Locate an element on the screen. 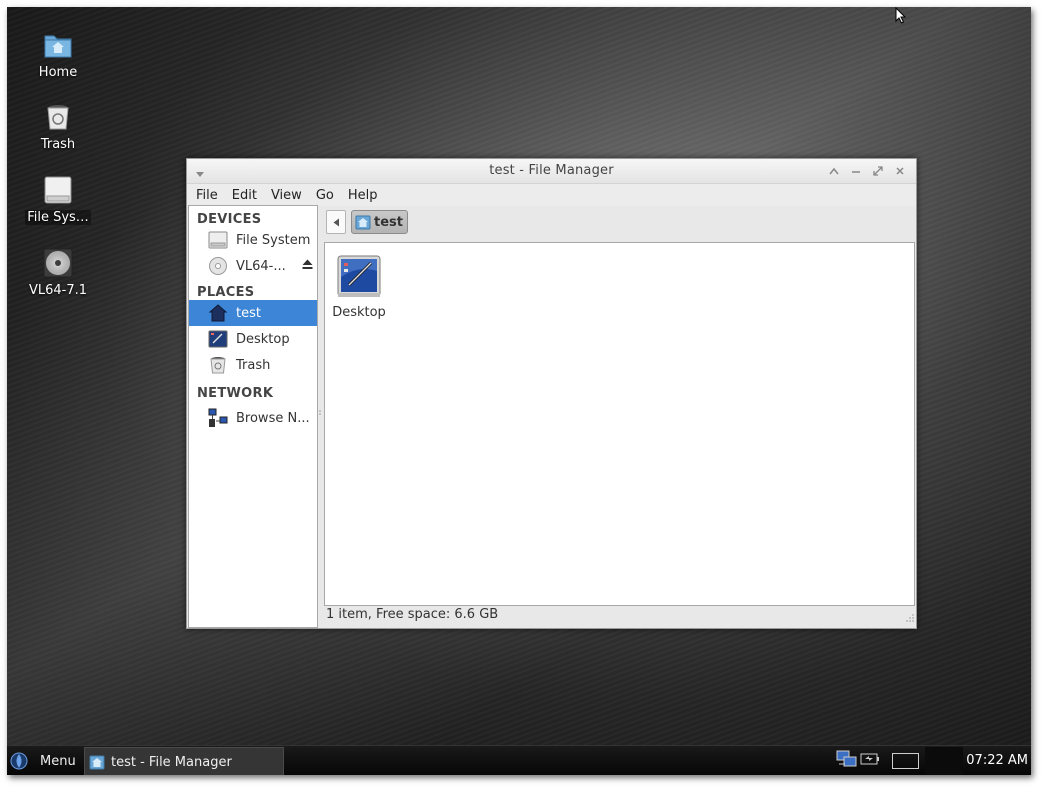 The image size is (1052, 796). sidebar-section-devices: DEVICES is located at coordinates (229, 219).